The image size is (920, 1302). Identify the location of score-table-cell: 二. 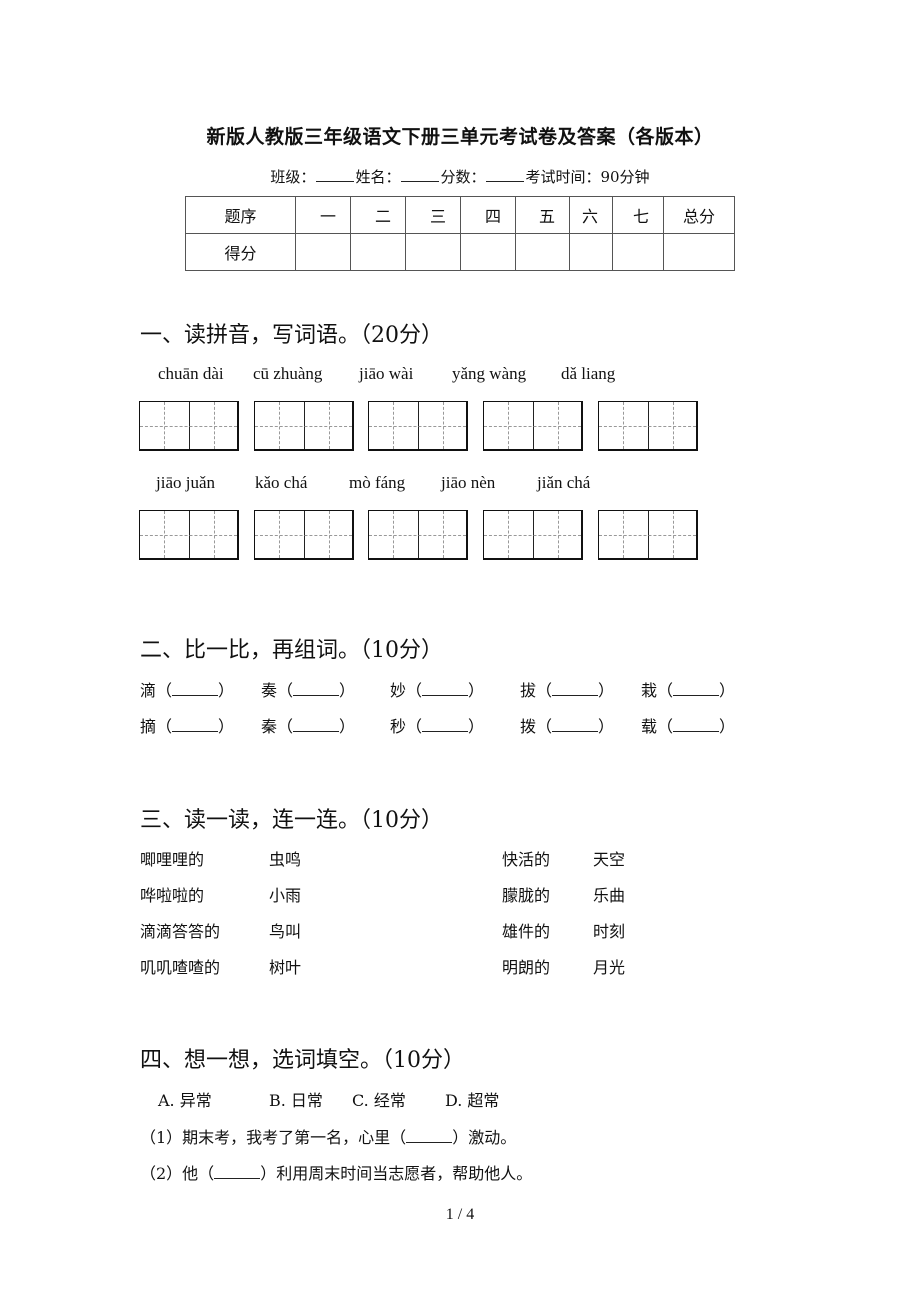
(378, 215).